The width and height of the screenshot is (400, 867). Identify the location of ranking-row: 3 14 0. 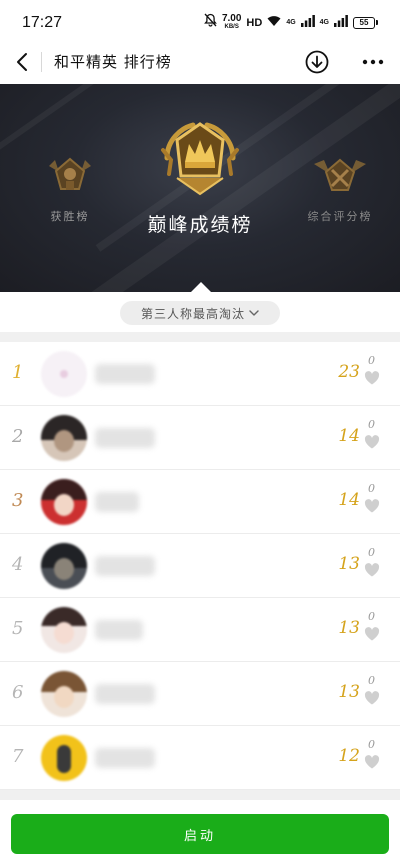
(200, 502).